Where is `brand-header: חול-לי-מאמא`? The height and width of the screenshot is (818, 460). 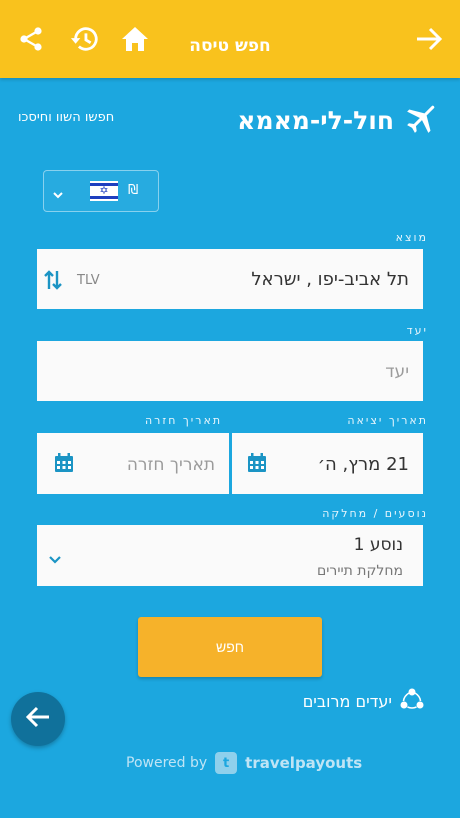
brand-header: חול-לי-מאמא is located at coordinates (338, 120).